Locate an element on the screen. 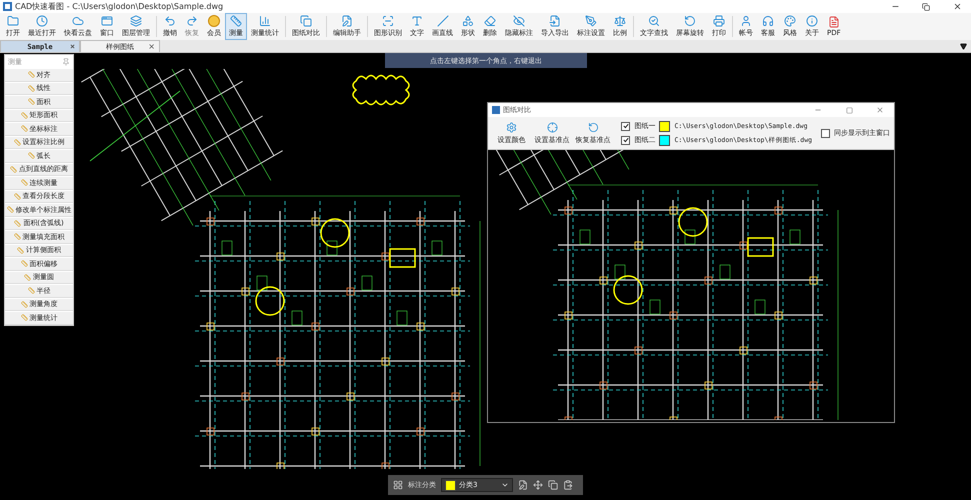  folder-icon is located at coordinates (13, 21).